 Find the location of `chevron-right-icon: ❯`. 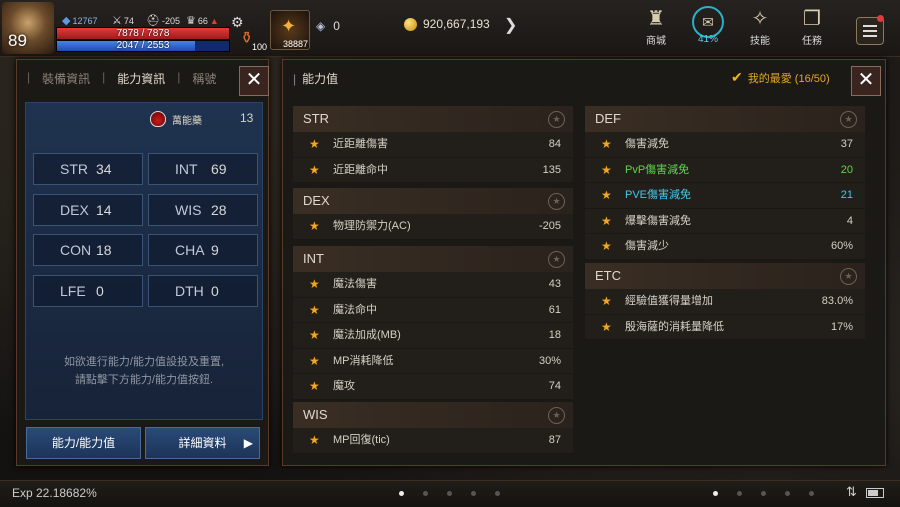

chevron-right-icon: ❯ is located at coordinates (510, 25).